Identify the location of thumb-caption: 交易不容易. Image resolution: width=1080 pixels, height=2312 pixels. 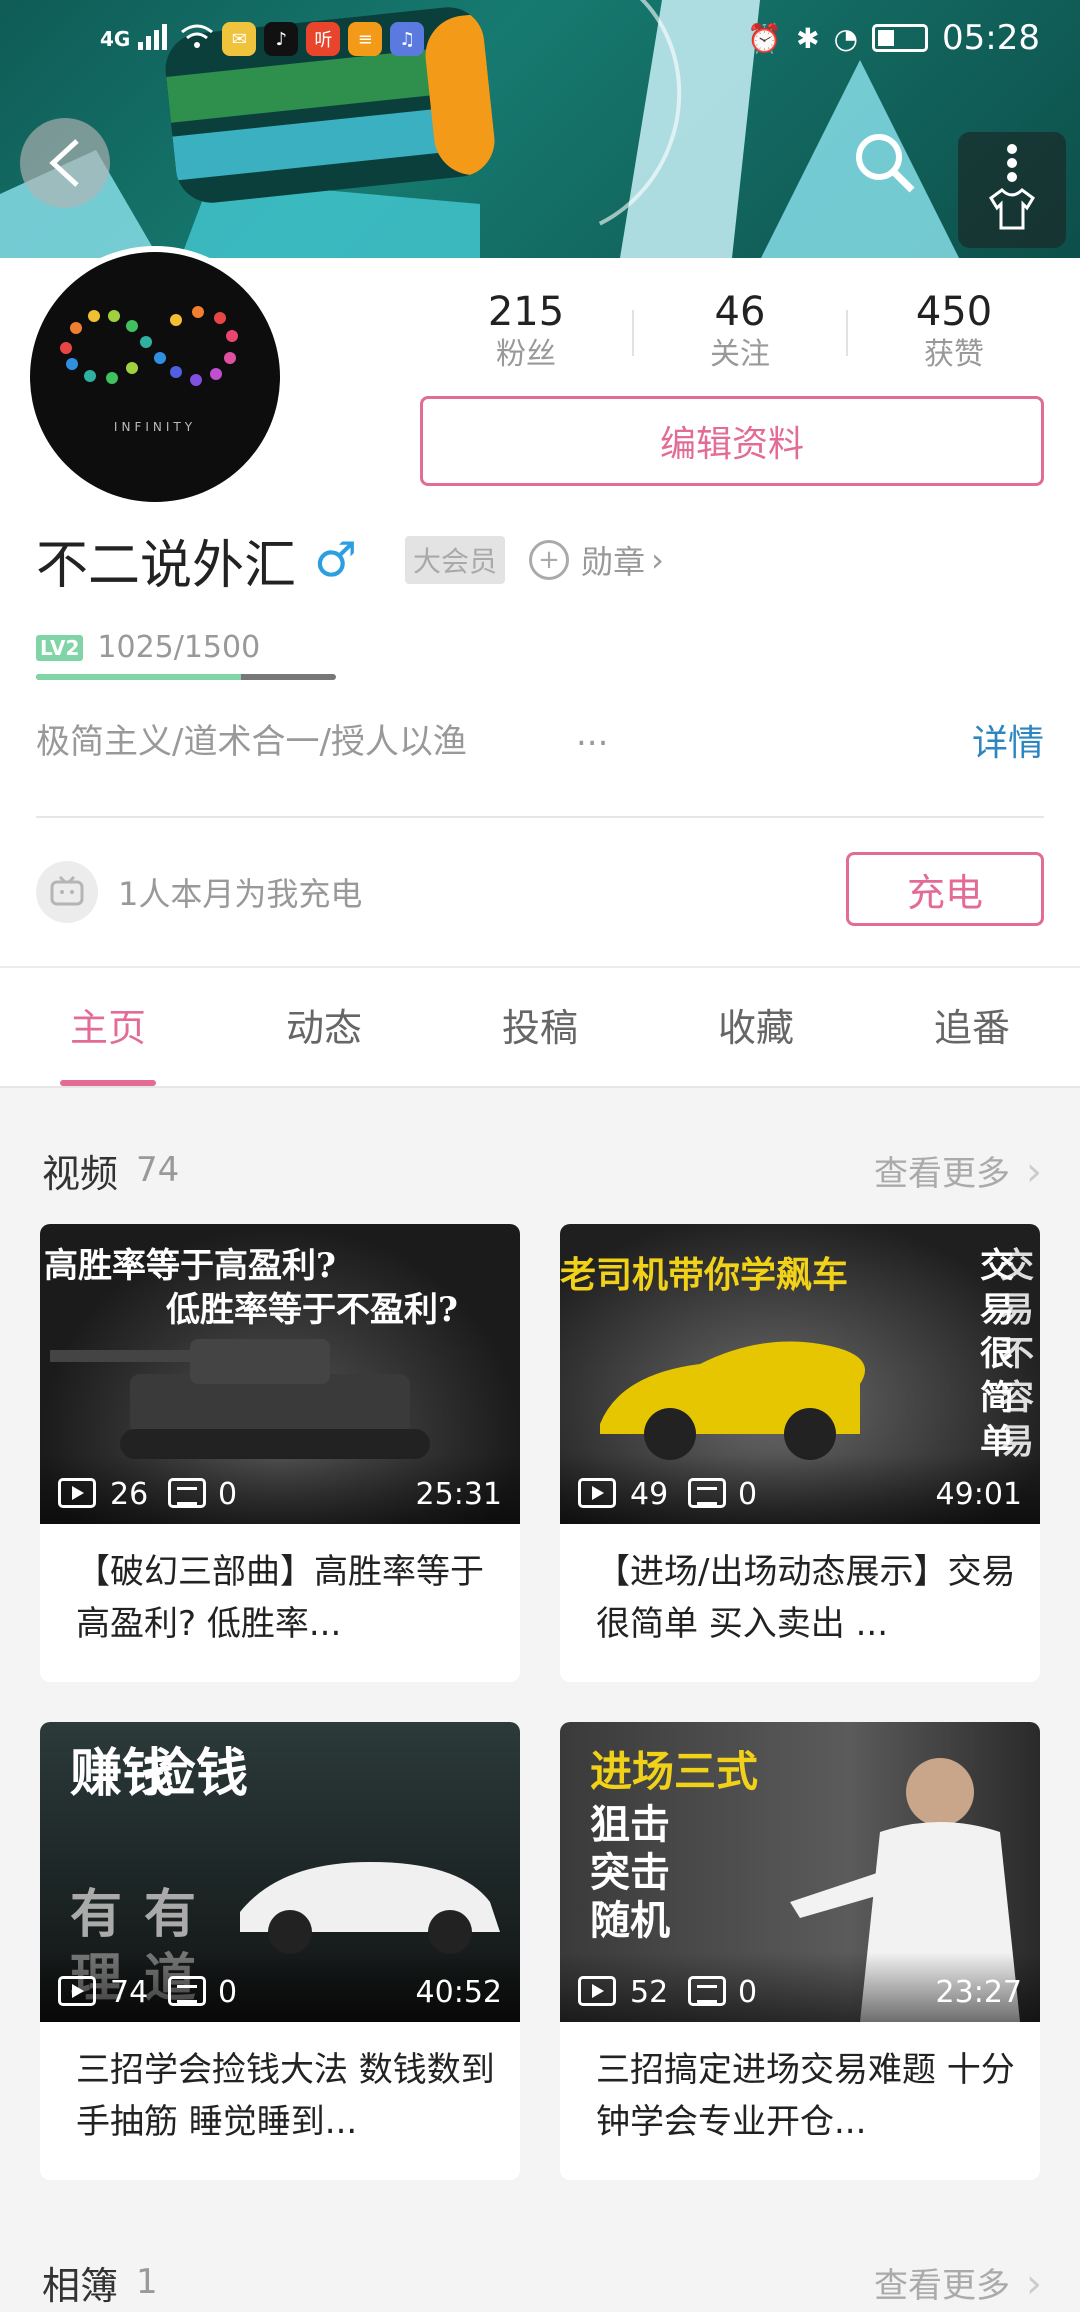
(1017, 1354).